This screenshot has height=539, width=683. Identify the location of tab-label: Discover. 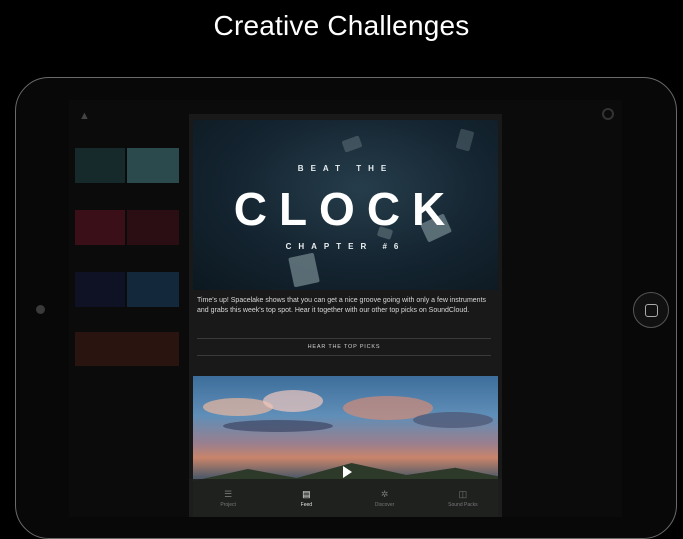
(384, 505).